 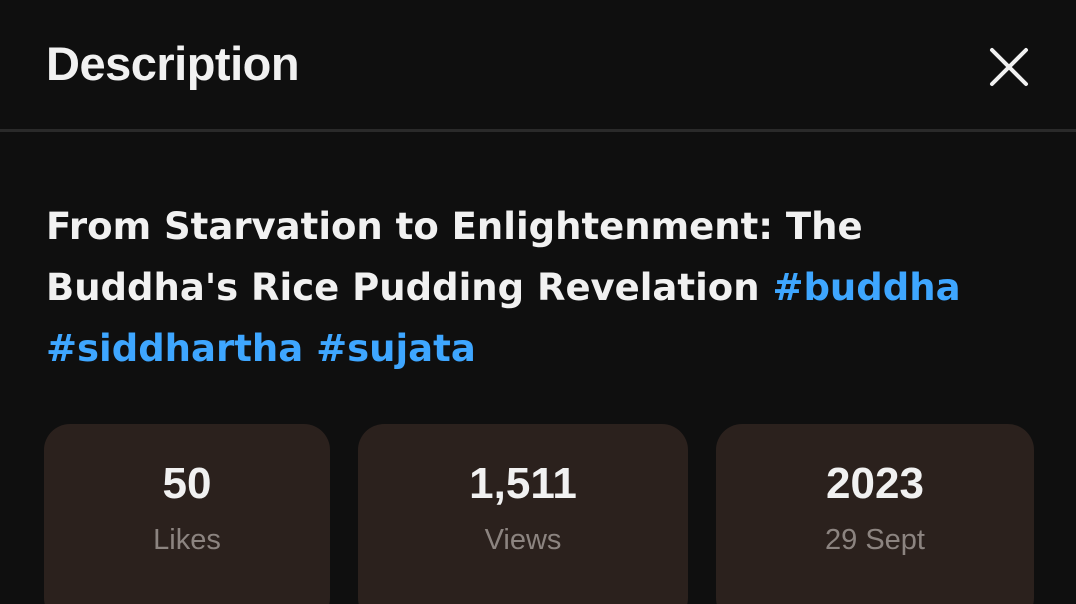 What do you see at coordinates (866, 287) in the screenshot?
I see `hashtag-link: #buddha` at bounding box center [866, 287].